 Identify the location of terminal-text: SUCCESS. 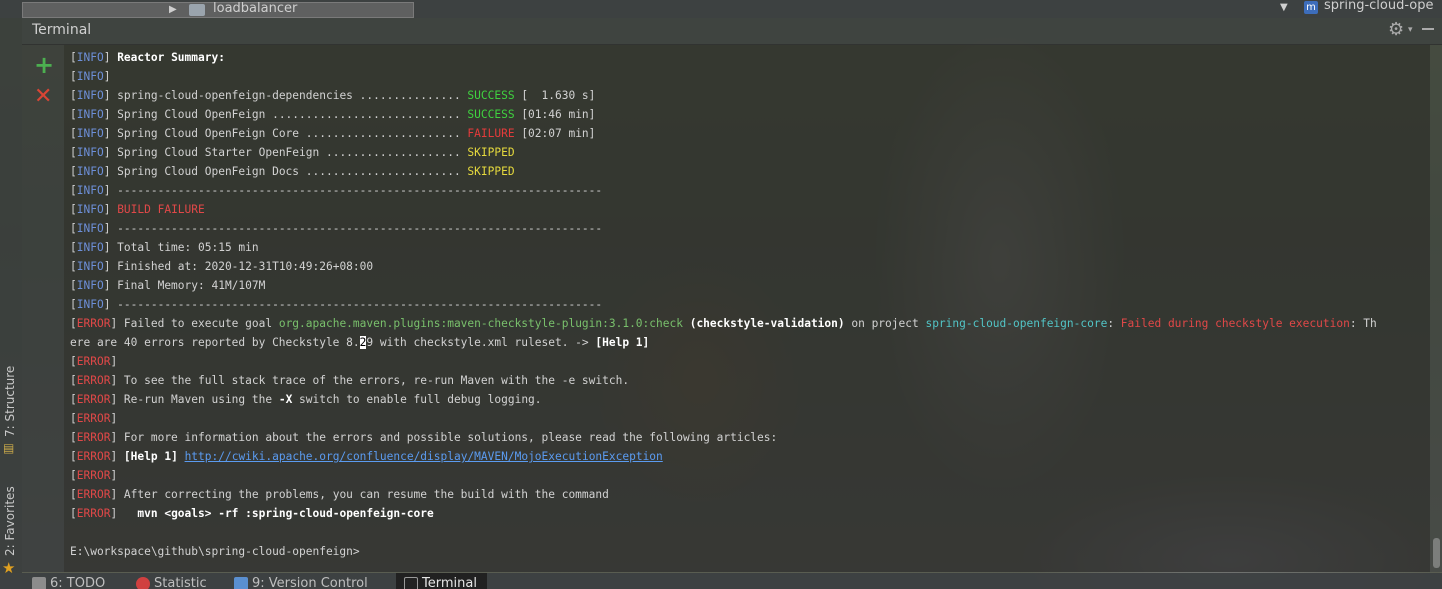
(491, 114).